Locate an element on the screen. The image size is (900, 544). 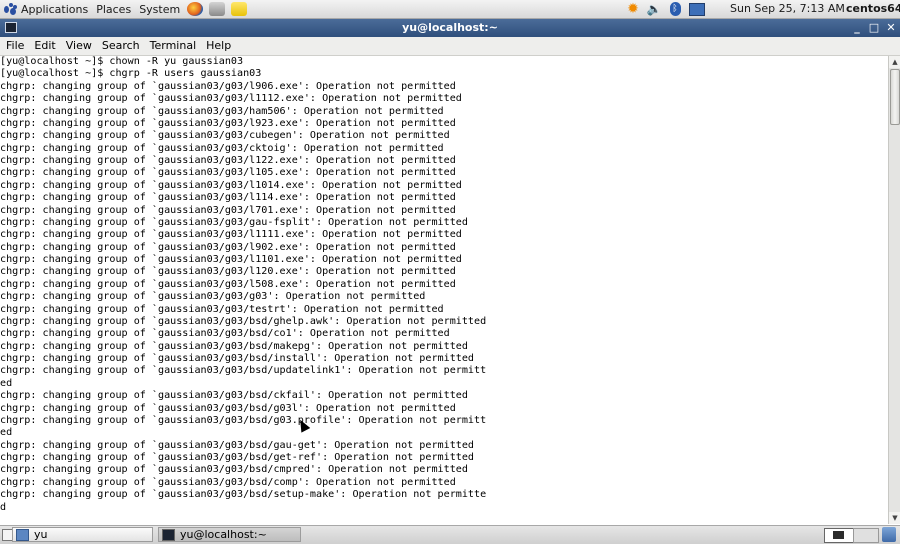
vertical-scrollbar: ▲ ▼ is located at coordinates (894, 290).